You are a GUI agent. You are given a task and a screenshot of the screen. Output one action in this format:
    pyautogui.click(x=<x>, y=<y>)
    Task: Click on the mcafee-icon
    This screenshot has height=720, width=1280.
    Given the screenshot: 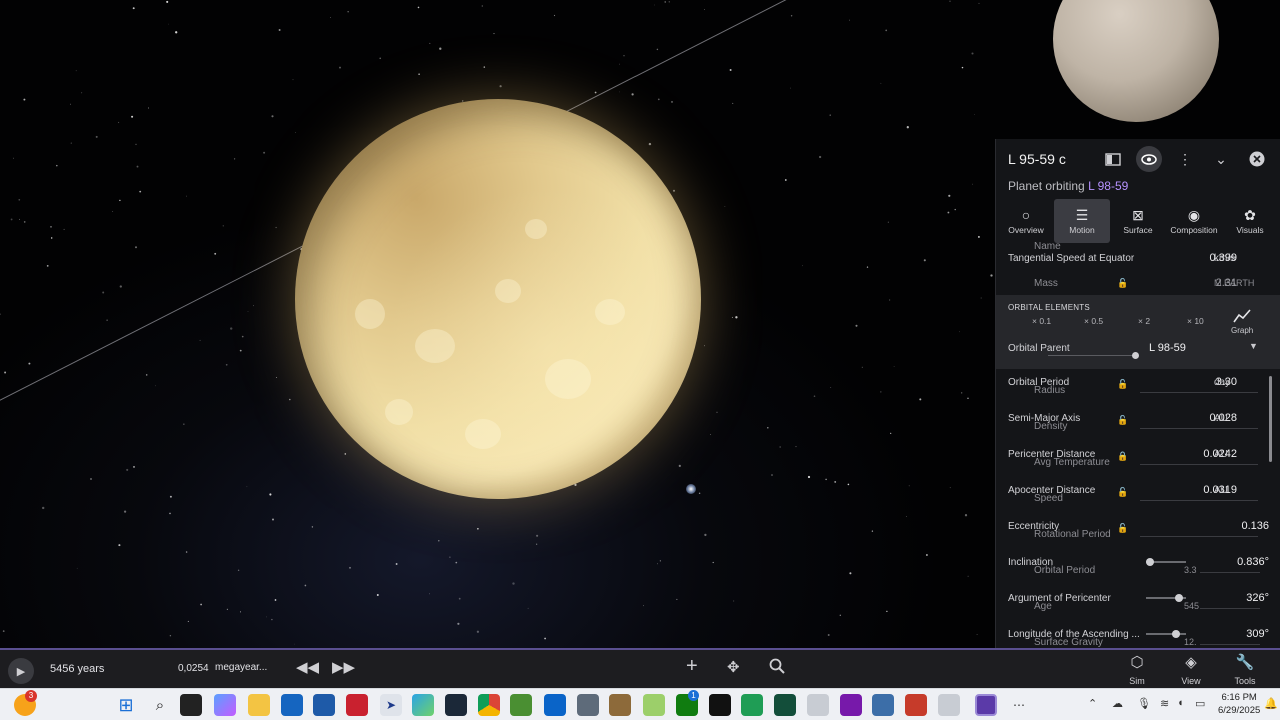 What is the action you would take?
    pyautogui.click(x=357, y=705)
    